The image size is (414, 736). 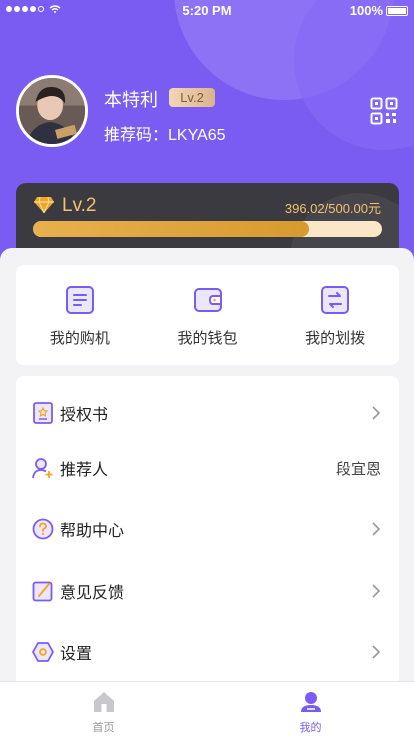 What do you see at coordinates (84, 470) in the screenshot?
I see `menu-item-label: 推荐人` at bounding box center [84, 470].